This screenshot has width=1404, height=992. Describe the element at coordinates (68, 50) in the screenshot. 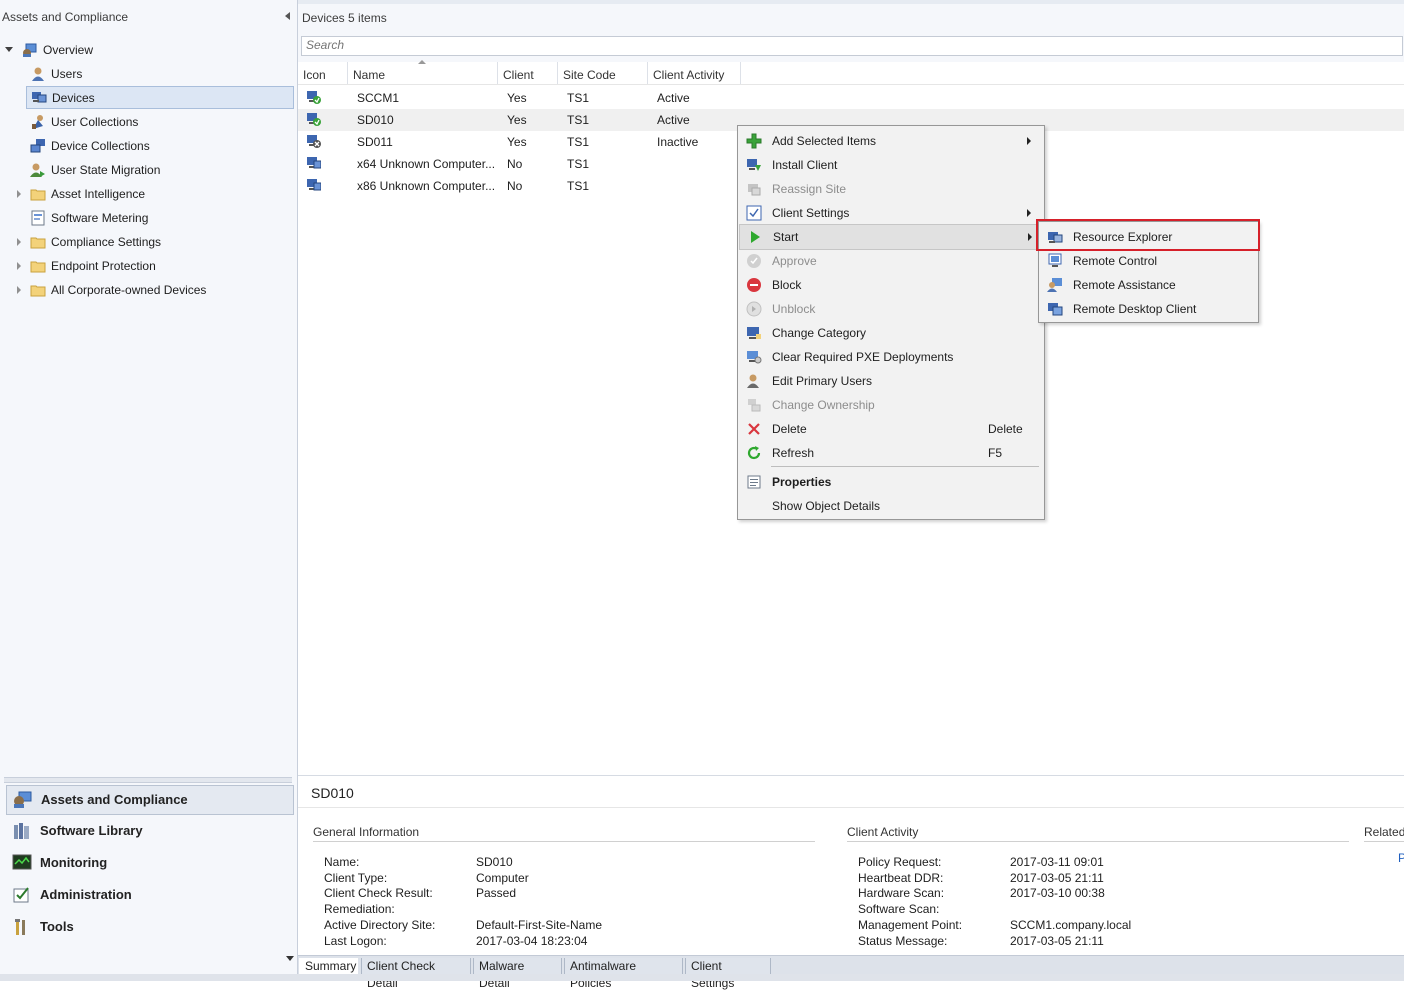

I see `tree-item-label: Overview` at that location.